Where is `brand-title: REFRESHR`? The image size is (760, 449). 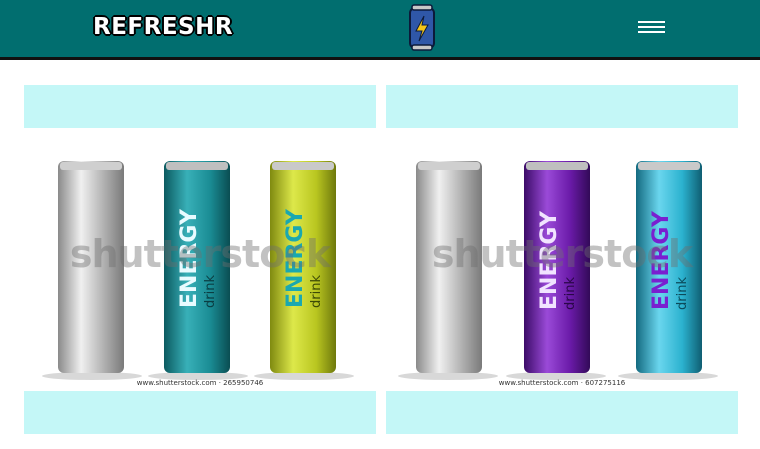 brand-title: REFRESHR is located at coordinates (163, 27).